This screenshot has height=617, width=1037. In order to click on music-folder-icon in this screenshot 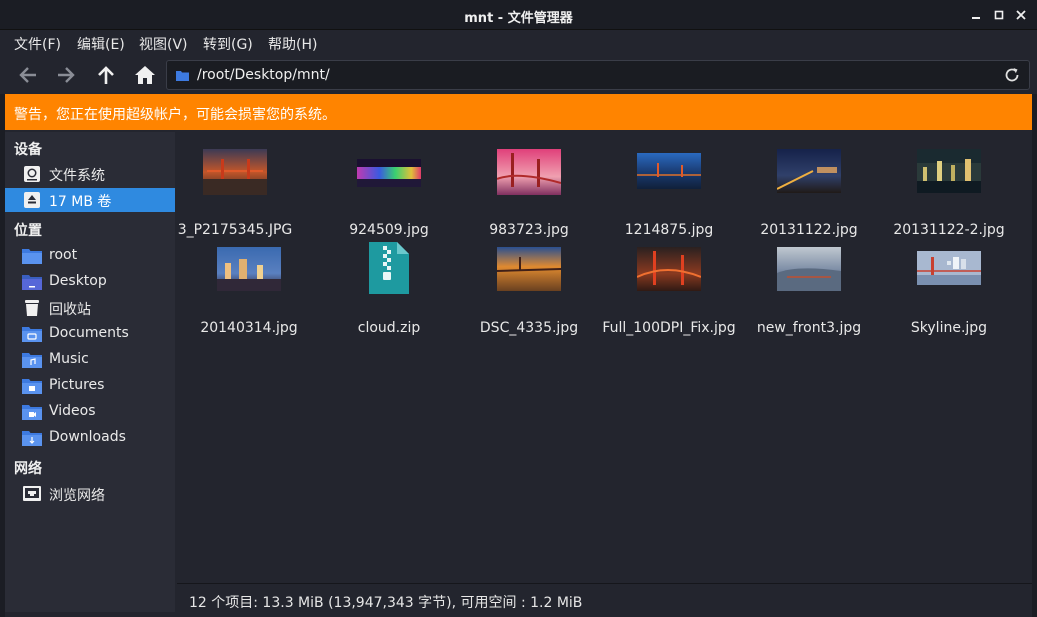, I will do `click(32, 360)`.